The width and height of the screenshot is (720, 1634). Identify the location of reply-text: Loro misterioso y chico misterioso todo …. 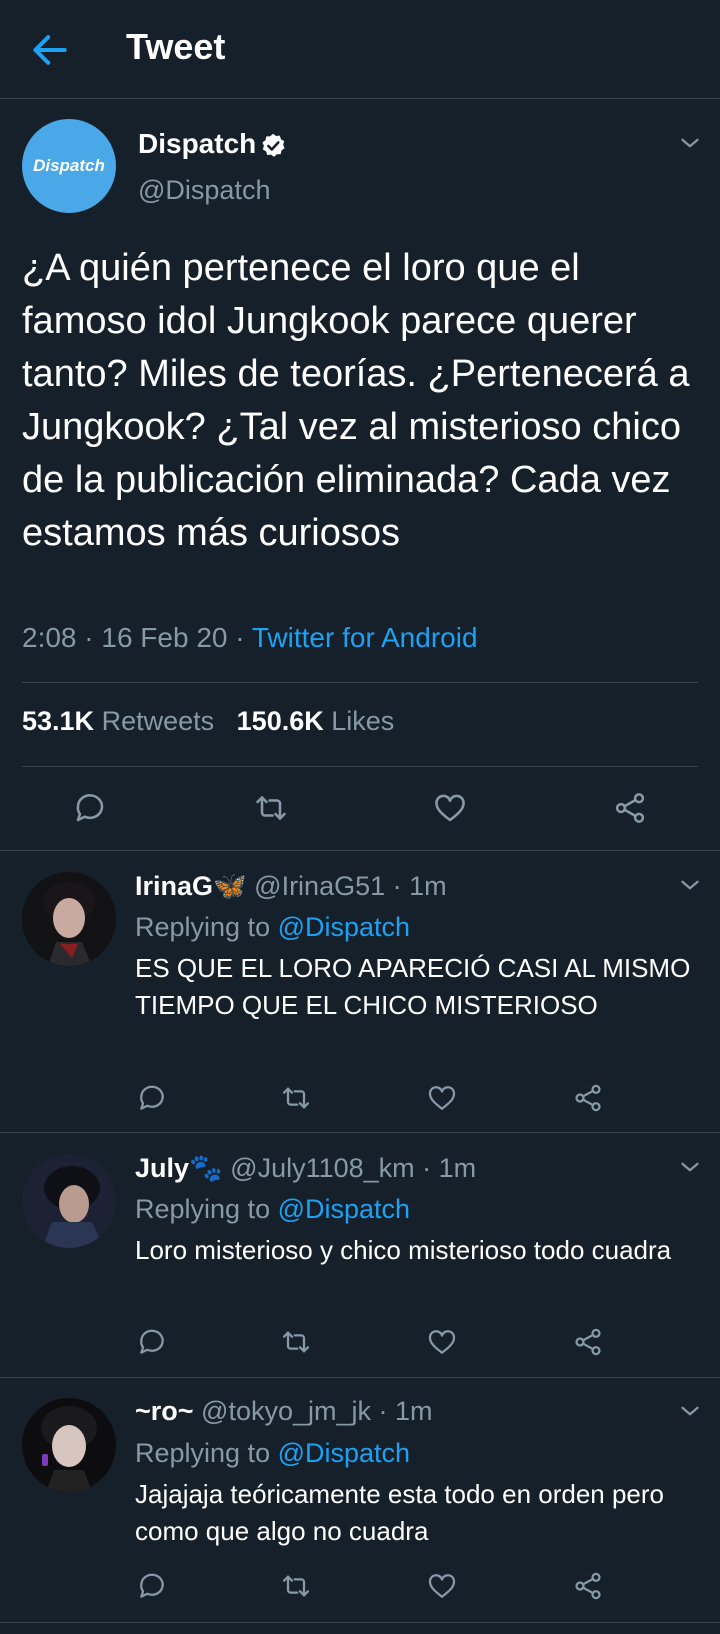
(403, 1250).